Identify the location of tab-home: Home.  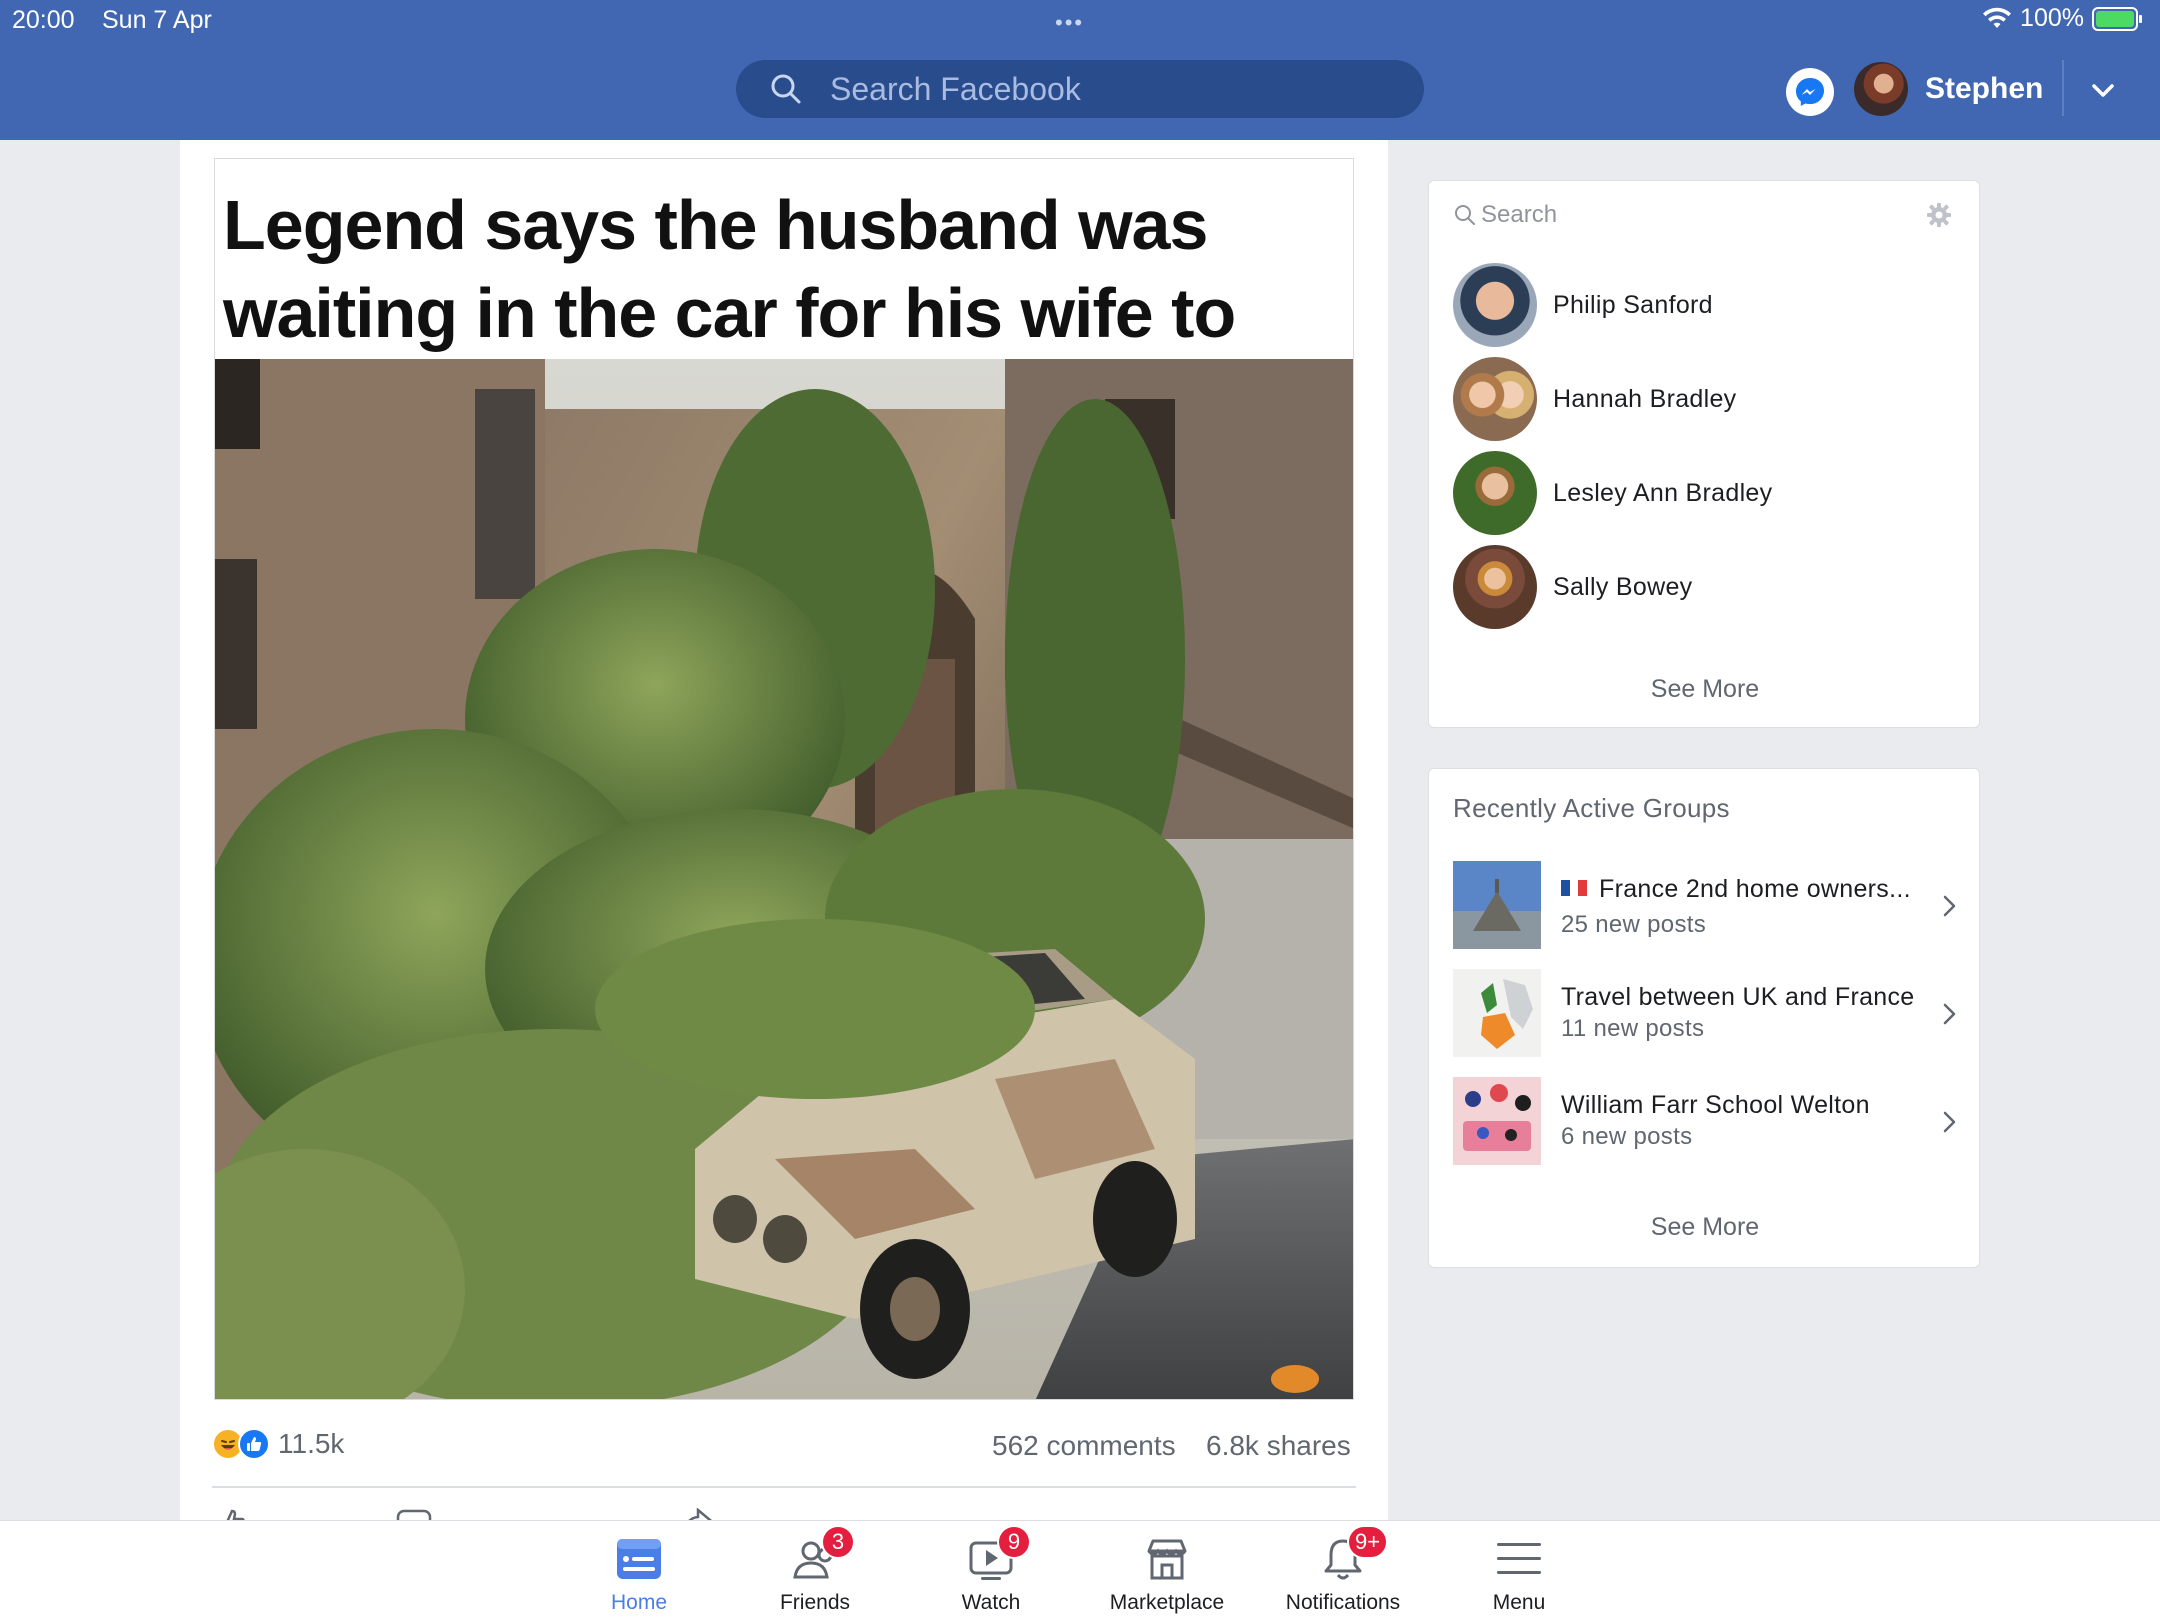
(639, 1570).